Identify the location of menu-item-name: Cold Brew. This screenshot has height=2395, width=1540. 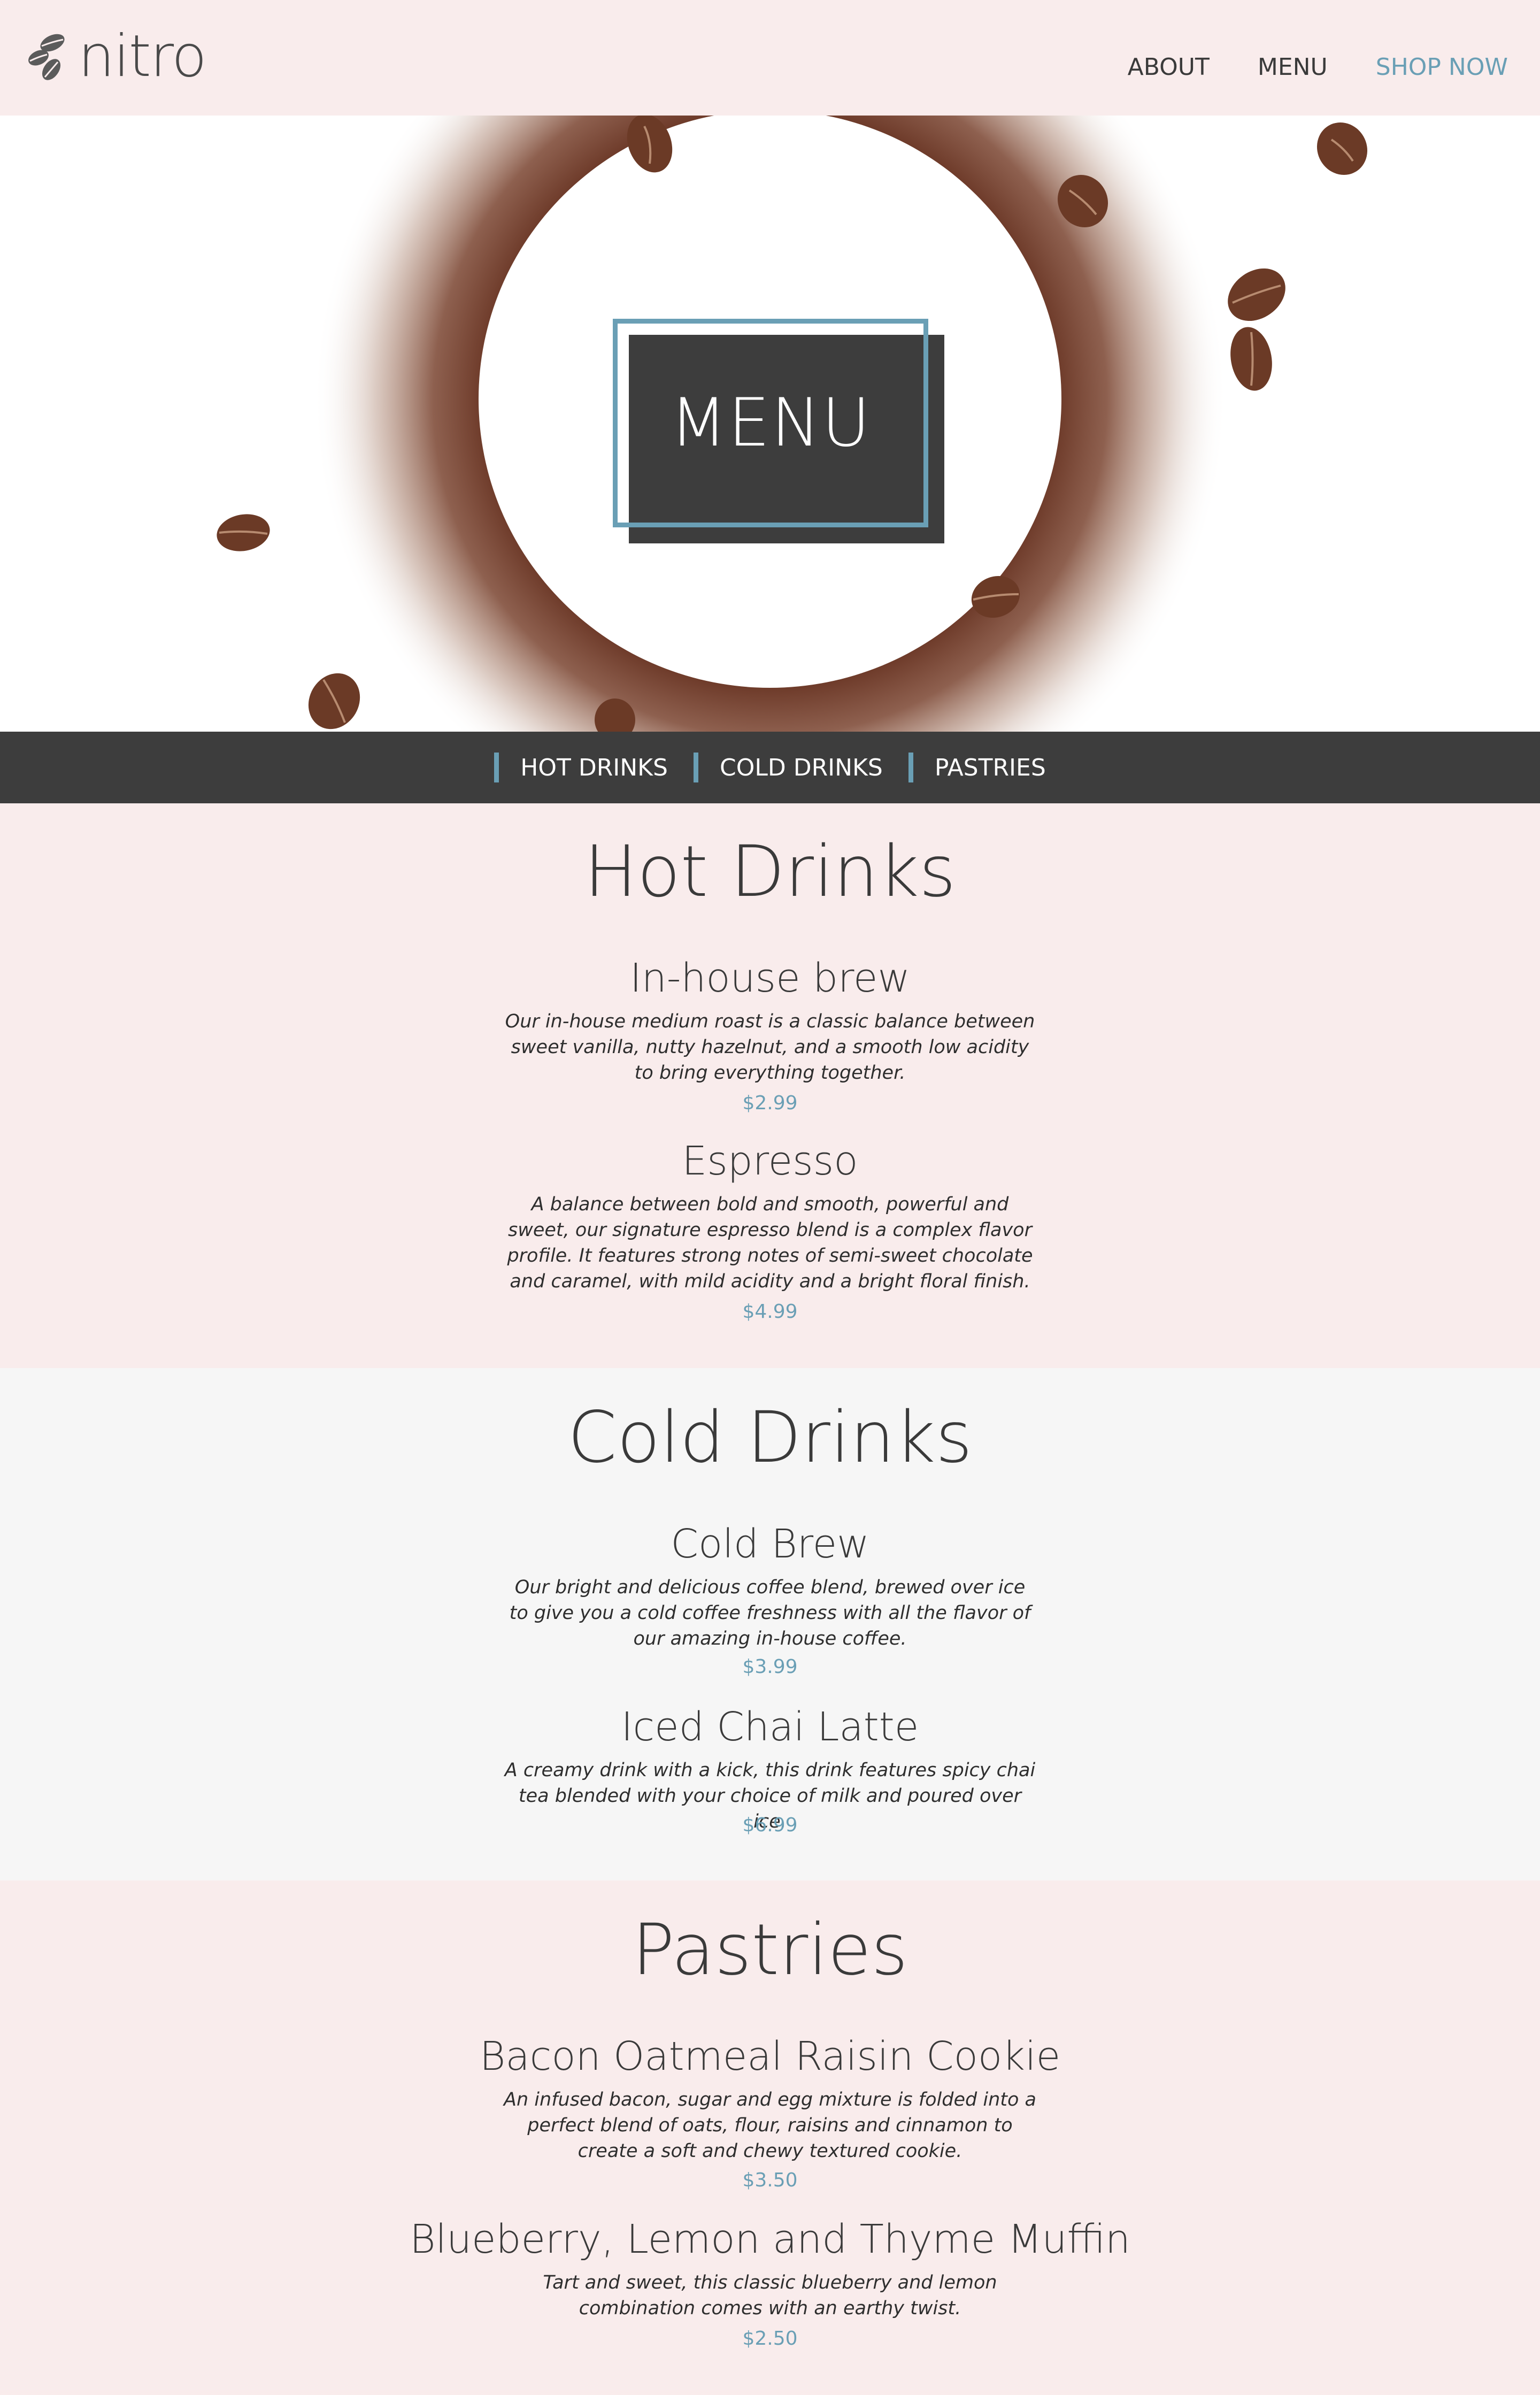
(770, 1544).